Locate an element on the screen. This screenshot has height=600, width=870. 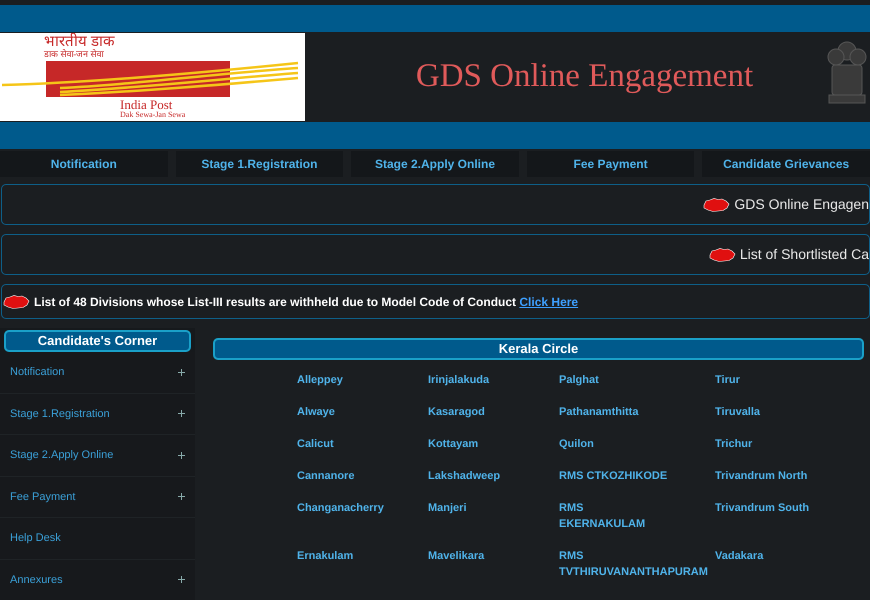
page-title: GDS Online Engagement is located at coordinates (584, 76).